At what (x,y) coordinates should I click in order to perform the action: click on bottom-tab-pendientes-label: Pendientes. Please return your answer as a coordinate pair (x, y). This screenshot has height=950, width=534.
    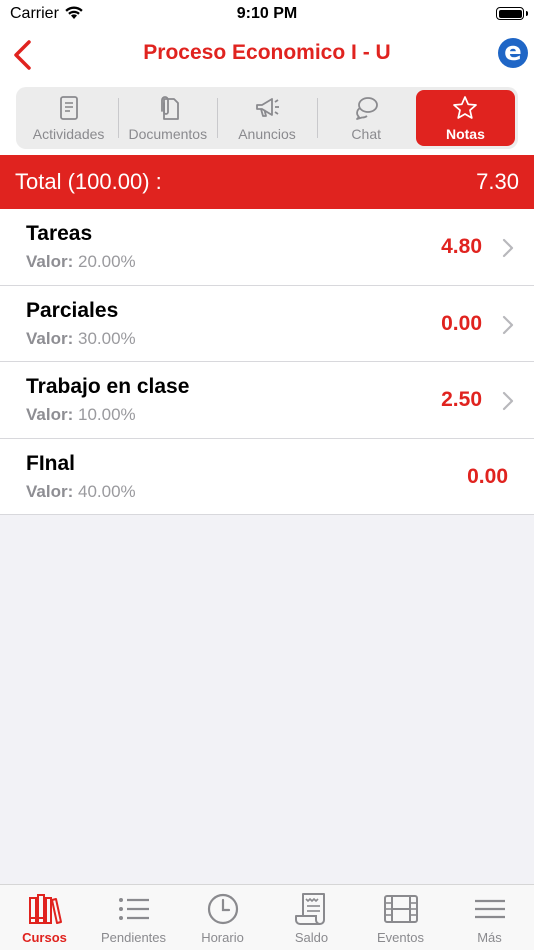
    Looking at the image, I should click on (133, 937).